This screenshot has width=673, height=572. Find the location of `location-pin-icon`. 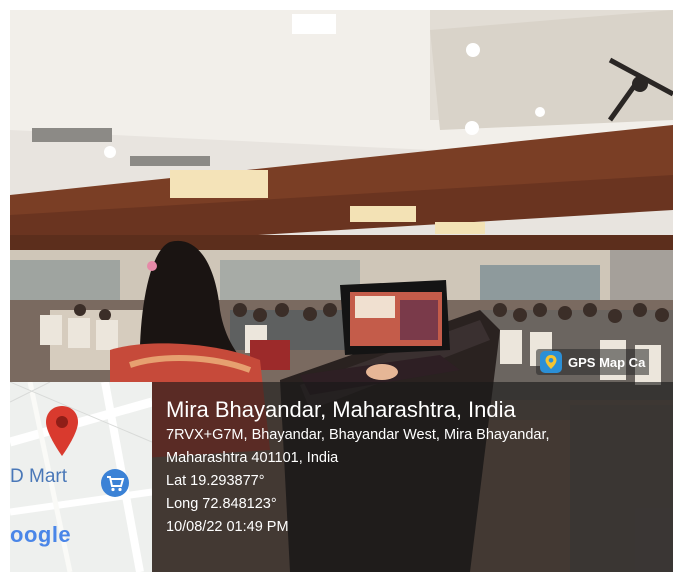

location-pin-icon is located at coordinates (62, 431).